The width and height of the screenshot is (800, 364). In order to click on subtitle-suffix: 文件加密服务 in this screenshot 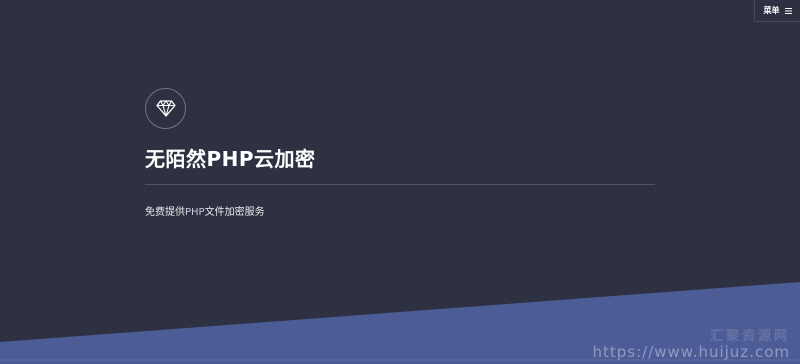, I will do `click(234, 212)`.